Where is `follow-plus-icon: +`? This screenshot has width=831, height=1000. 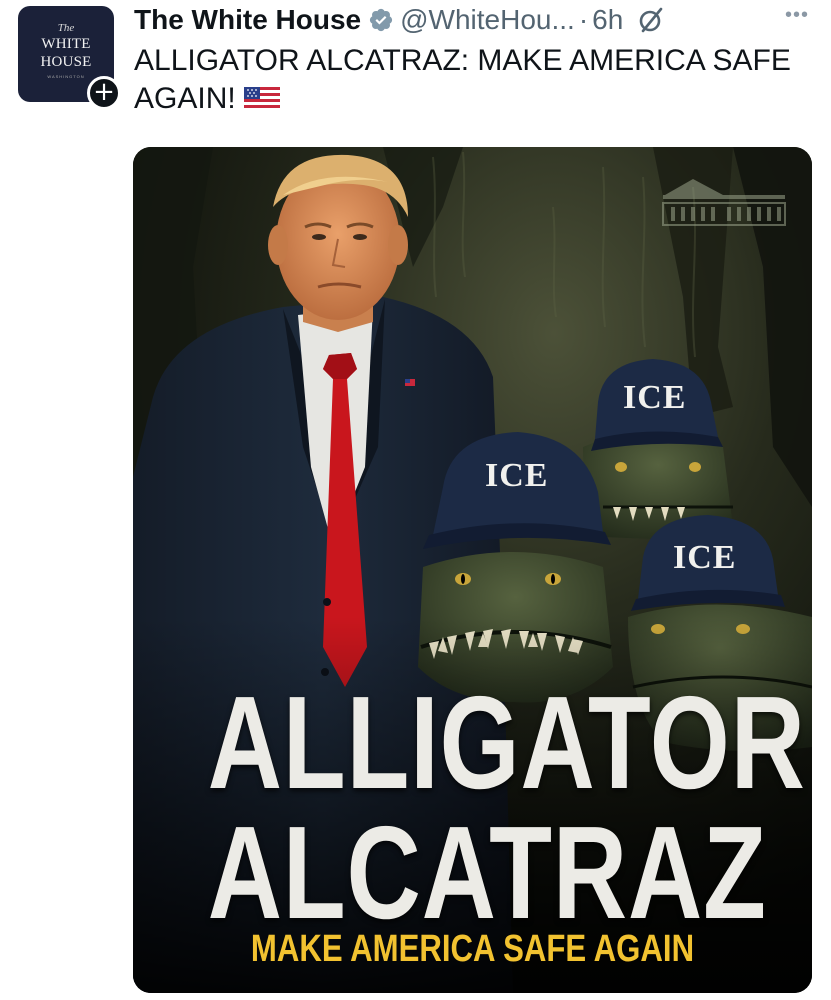 follow-plus-icon: + is located at coordinates (104, 93).